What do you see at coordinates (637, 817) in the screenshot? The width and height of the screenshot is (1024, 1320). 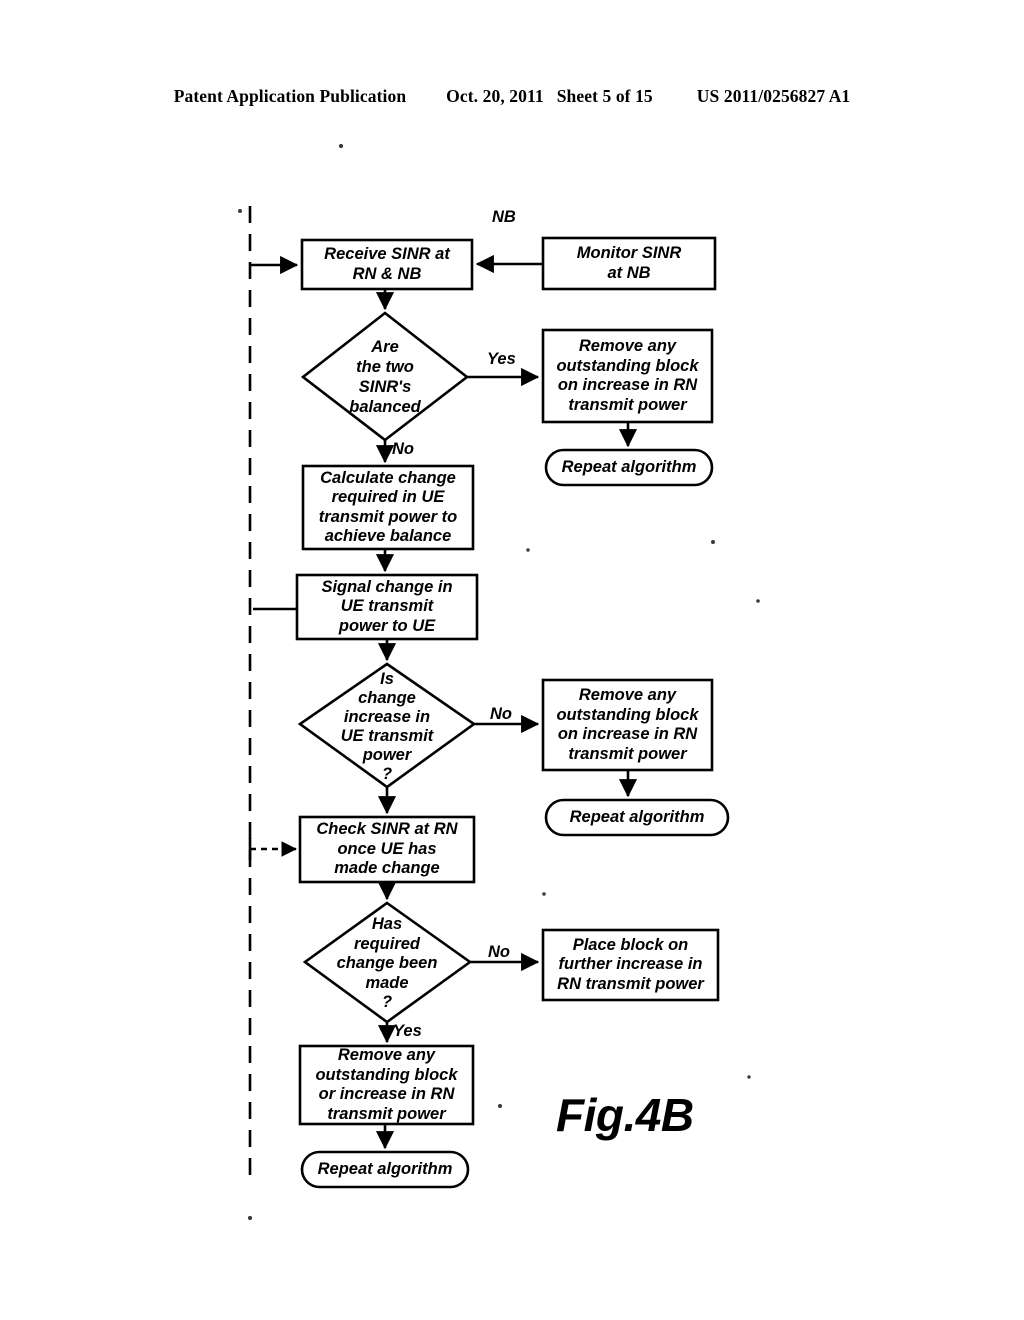 I see `node-repeat-2-shape` at bounding box center [637, 817].